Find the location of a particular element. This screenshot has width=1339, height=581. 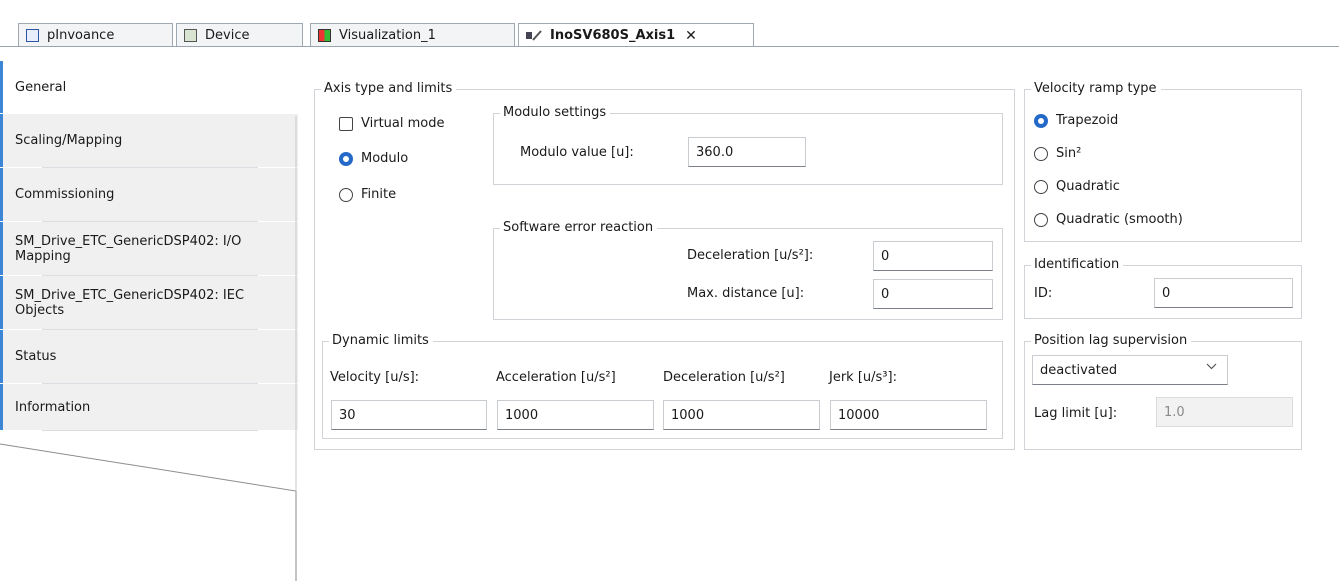

deceleration-label: Deceleration [u/s²] is located at coordinates (724, 377).